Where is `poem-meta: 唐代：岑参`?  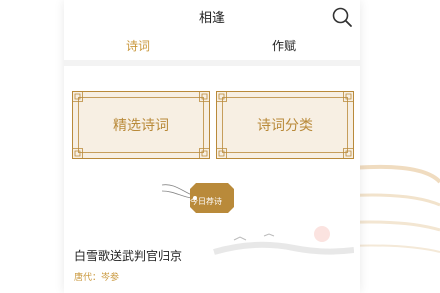 poem-meta: 唐代：岑参 is located at coordinates (96, 276).